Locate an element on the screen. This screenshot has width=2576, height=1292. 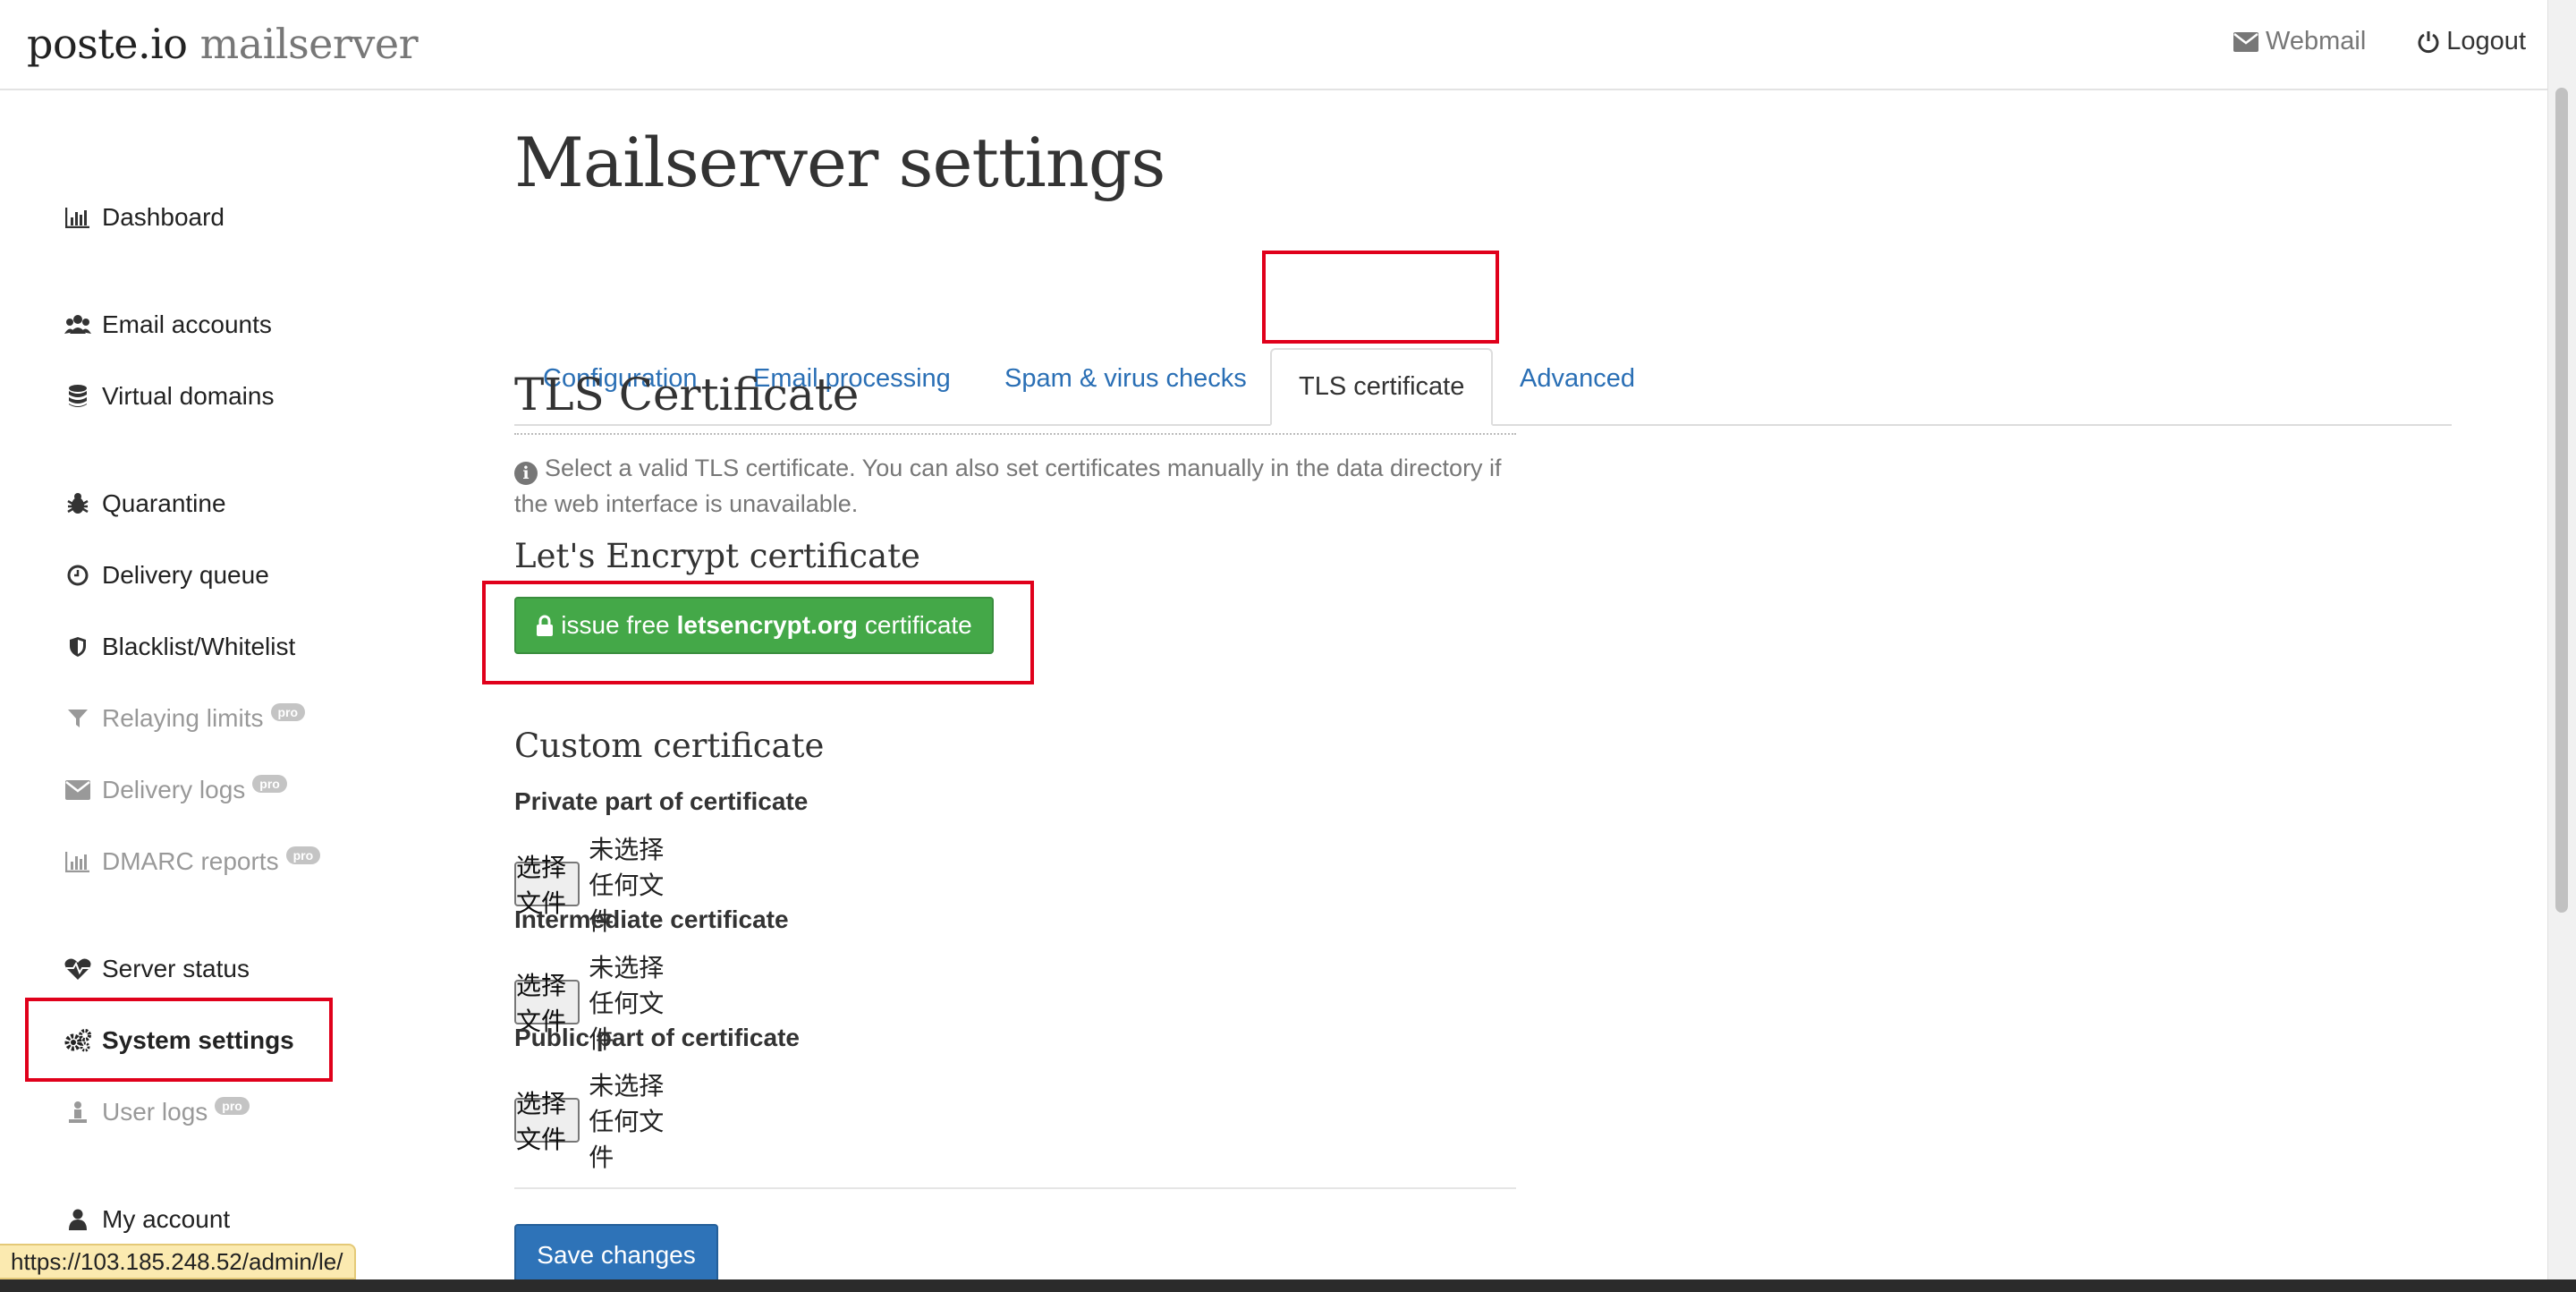
shield-icon is located at coordinates (77, 647).